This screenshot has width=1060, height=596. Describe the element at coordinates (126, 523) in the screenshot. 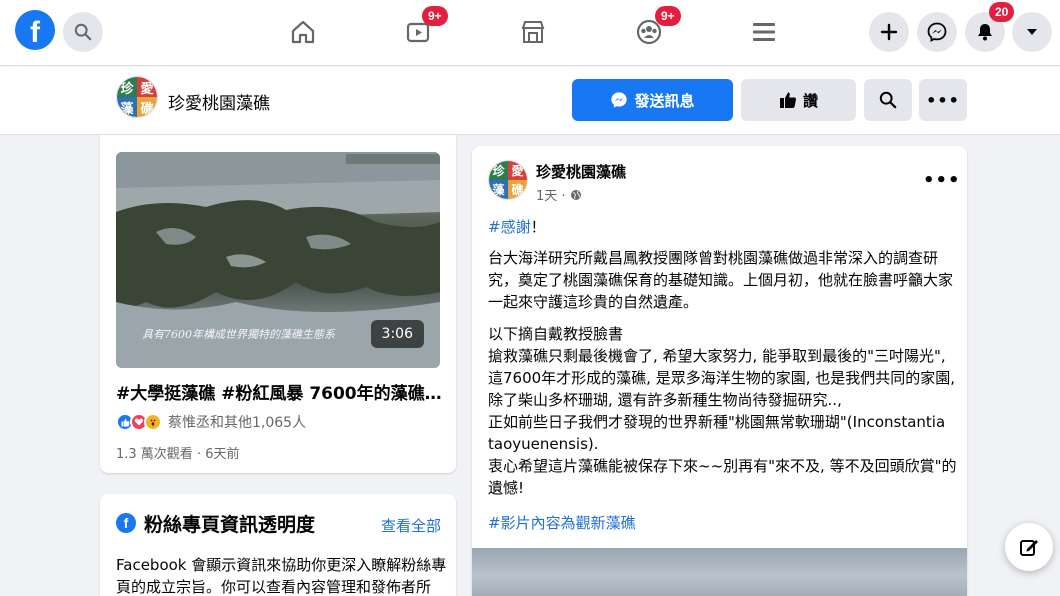

I see `facebook-small-icon: f` at that location.